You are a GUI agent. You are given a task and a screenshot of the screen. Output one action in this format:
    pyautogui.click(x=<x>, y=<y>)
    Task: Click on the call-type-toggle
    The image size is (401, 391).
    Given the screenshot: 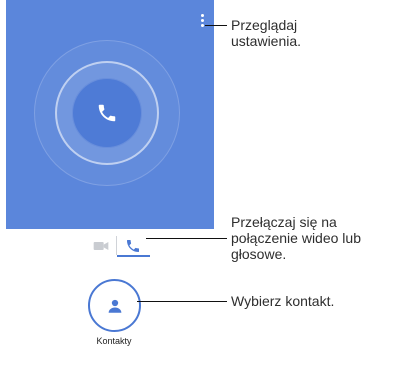 What is the action you would take?
    pyautogui.click(x=117, y=247)
    